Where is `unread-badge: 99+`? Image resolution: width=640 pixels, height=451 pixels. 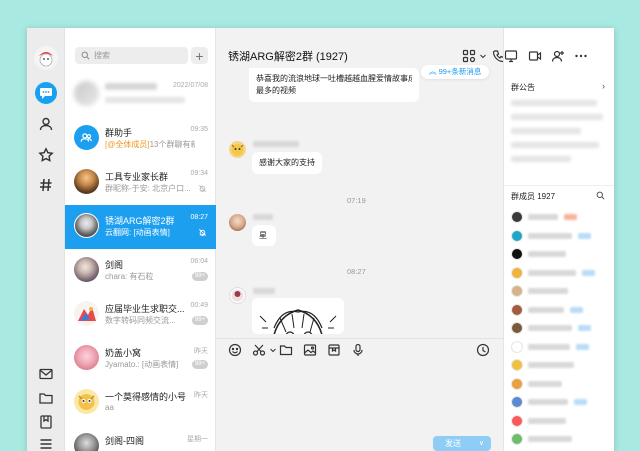
unread-badge: 99+ is located at coordinates (200, 320).